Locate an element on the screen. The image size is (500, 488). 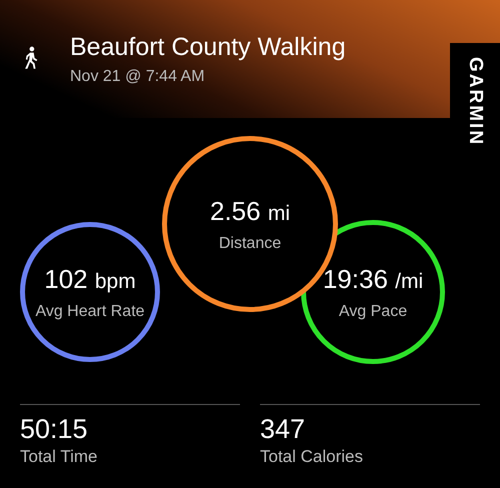
stat-value: 347 is located at coordinates (283, 429).